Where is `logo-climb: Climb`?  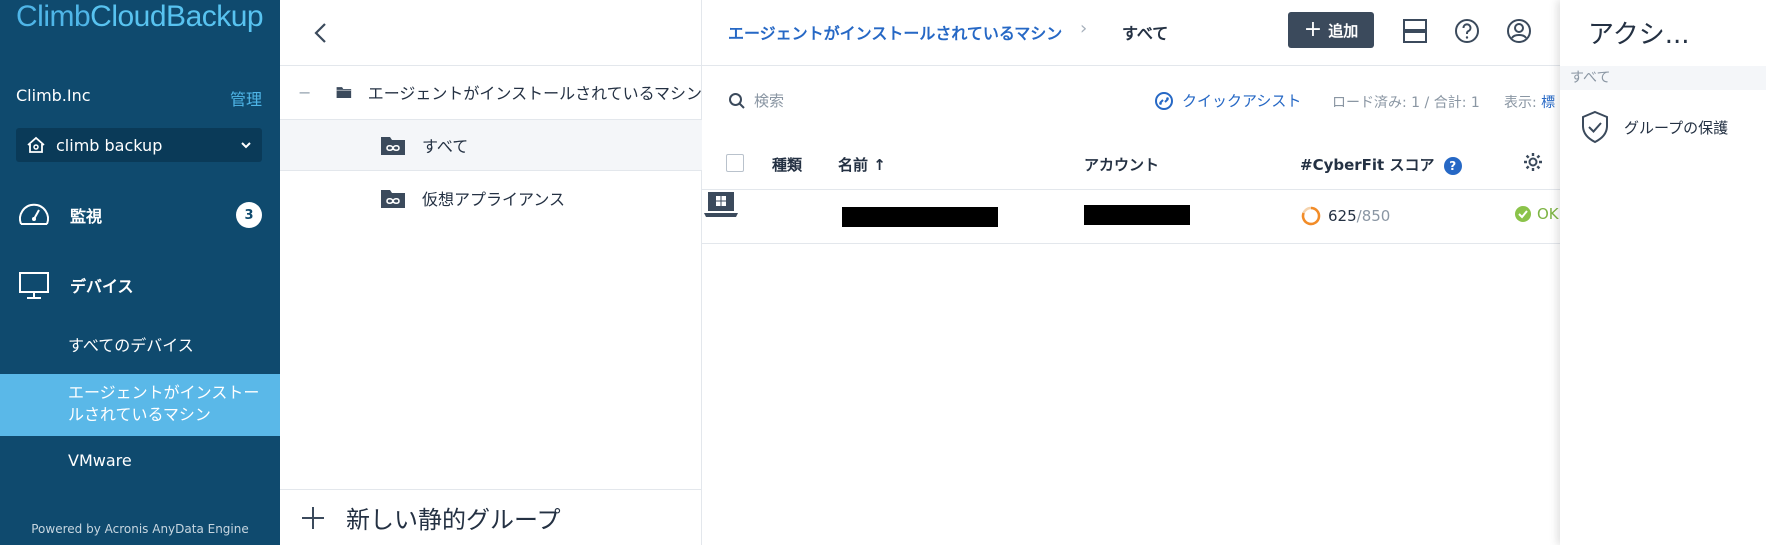
logo-climb: Climb is located at coordinates (53, 16).